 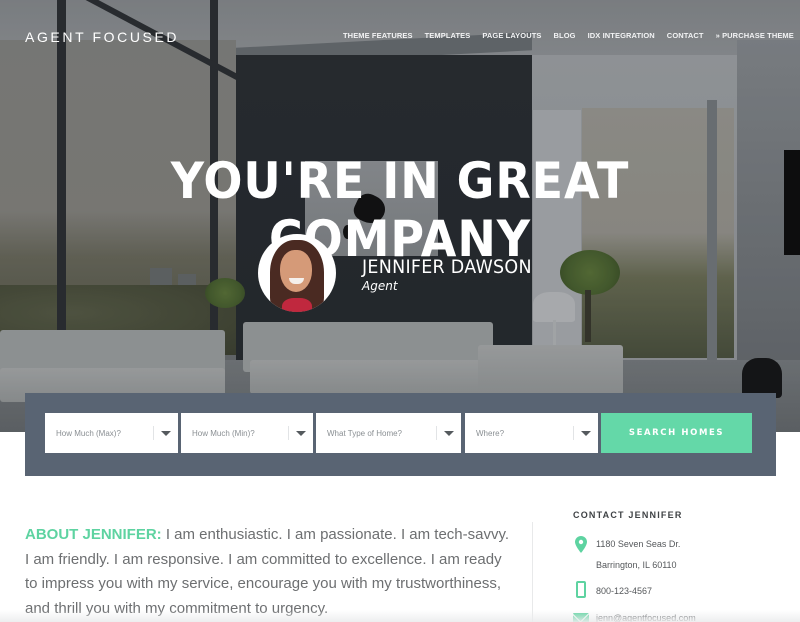 I want to click on phone-icon, so click(x=581, y=589).